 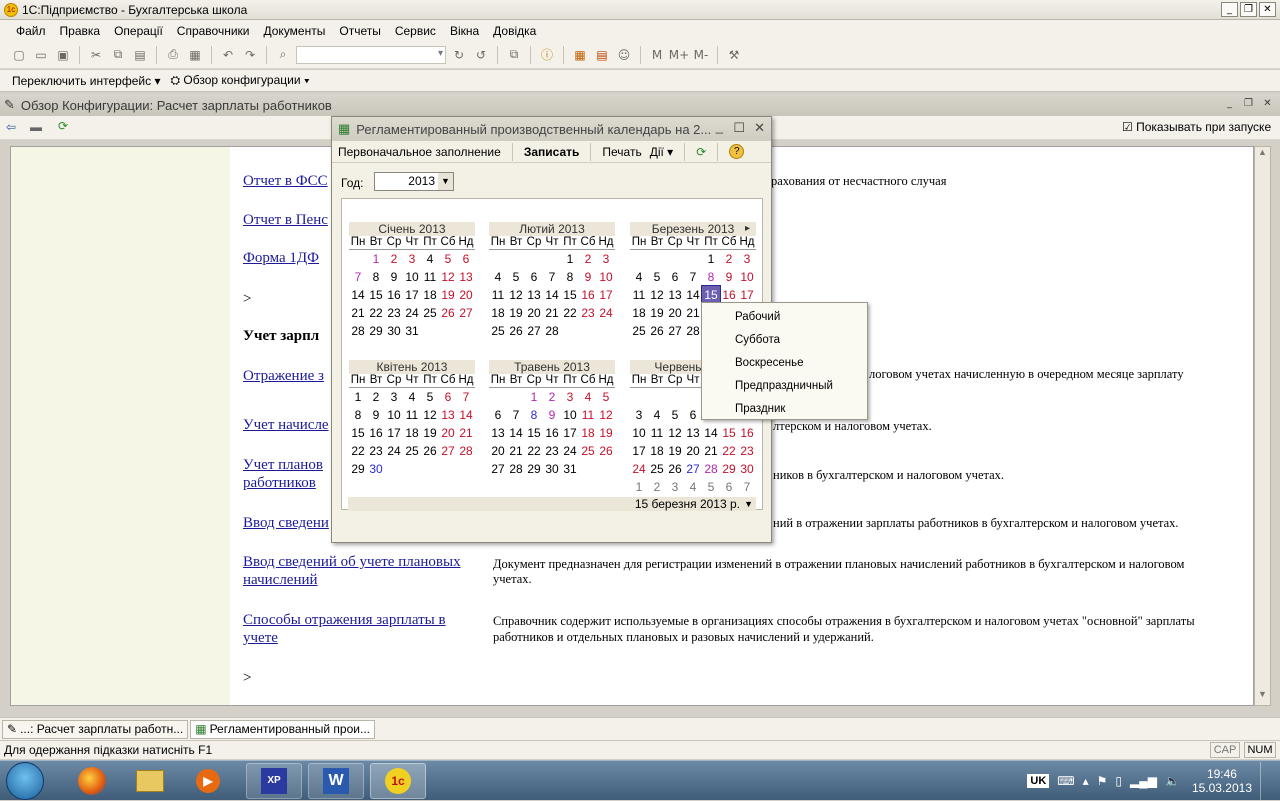 What do you see at coordinates (570, 469) in the screenshot?
I see `day-cell: 31` at bounding box center [570, 469].